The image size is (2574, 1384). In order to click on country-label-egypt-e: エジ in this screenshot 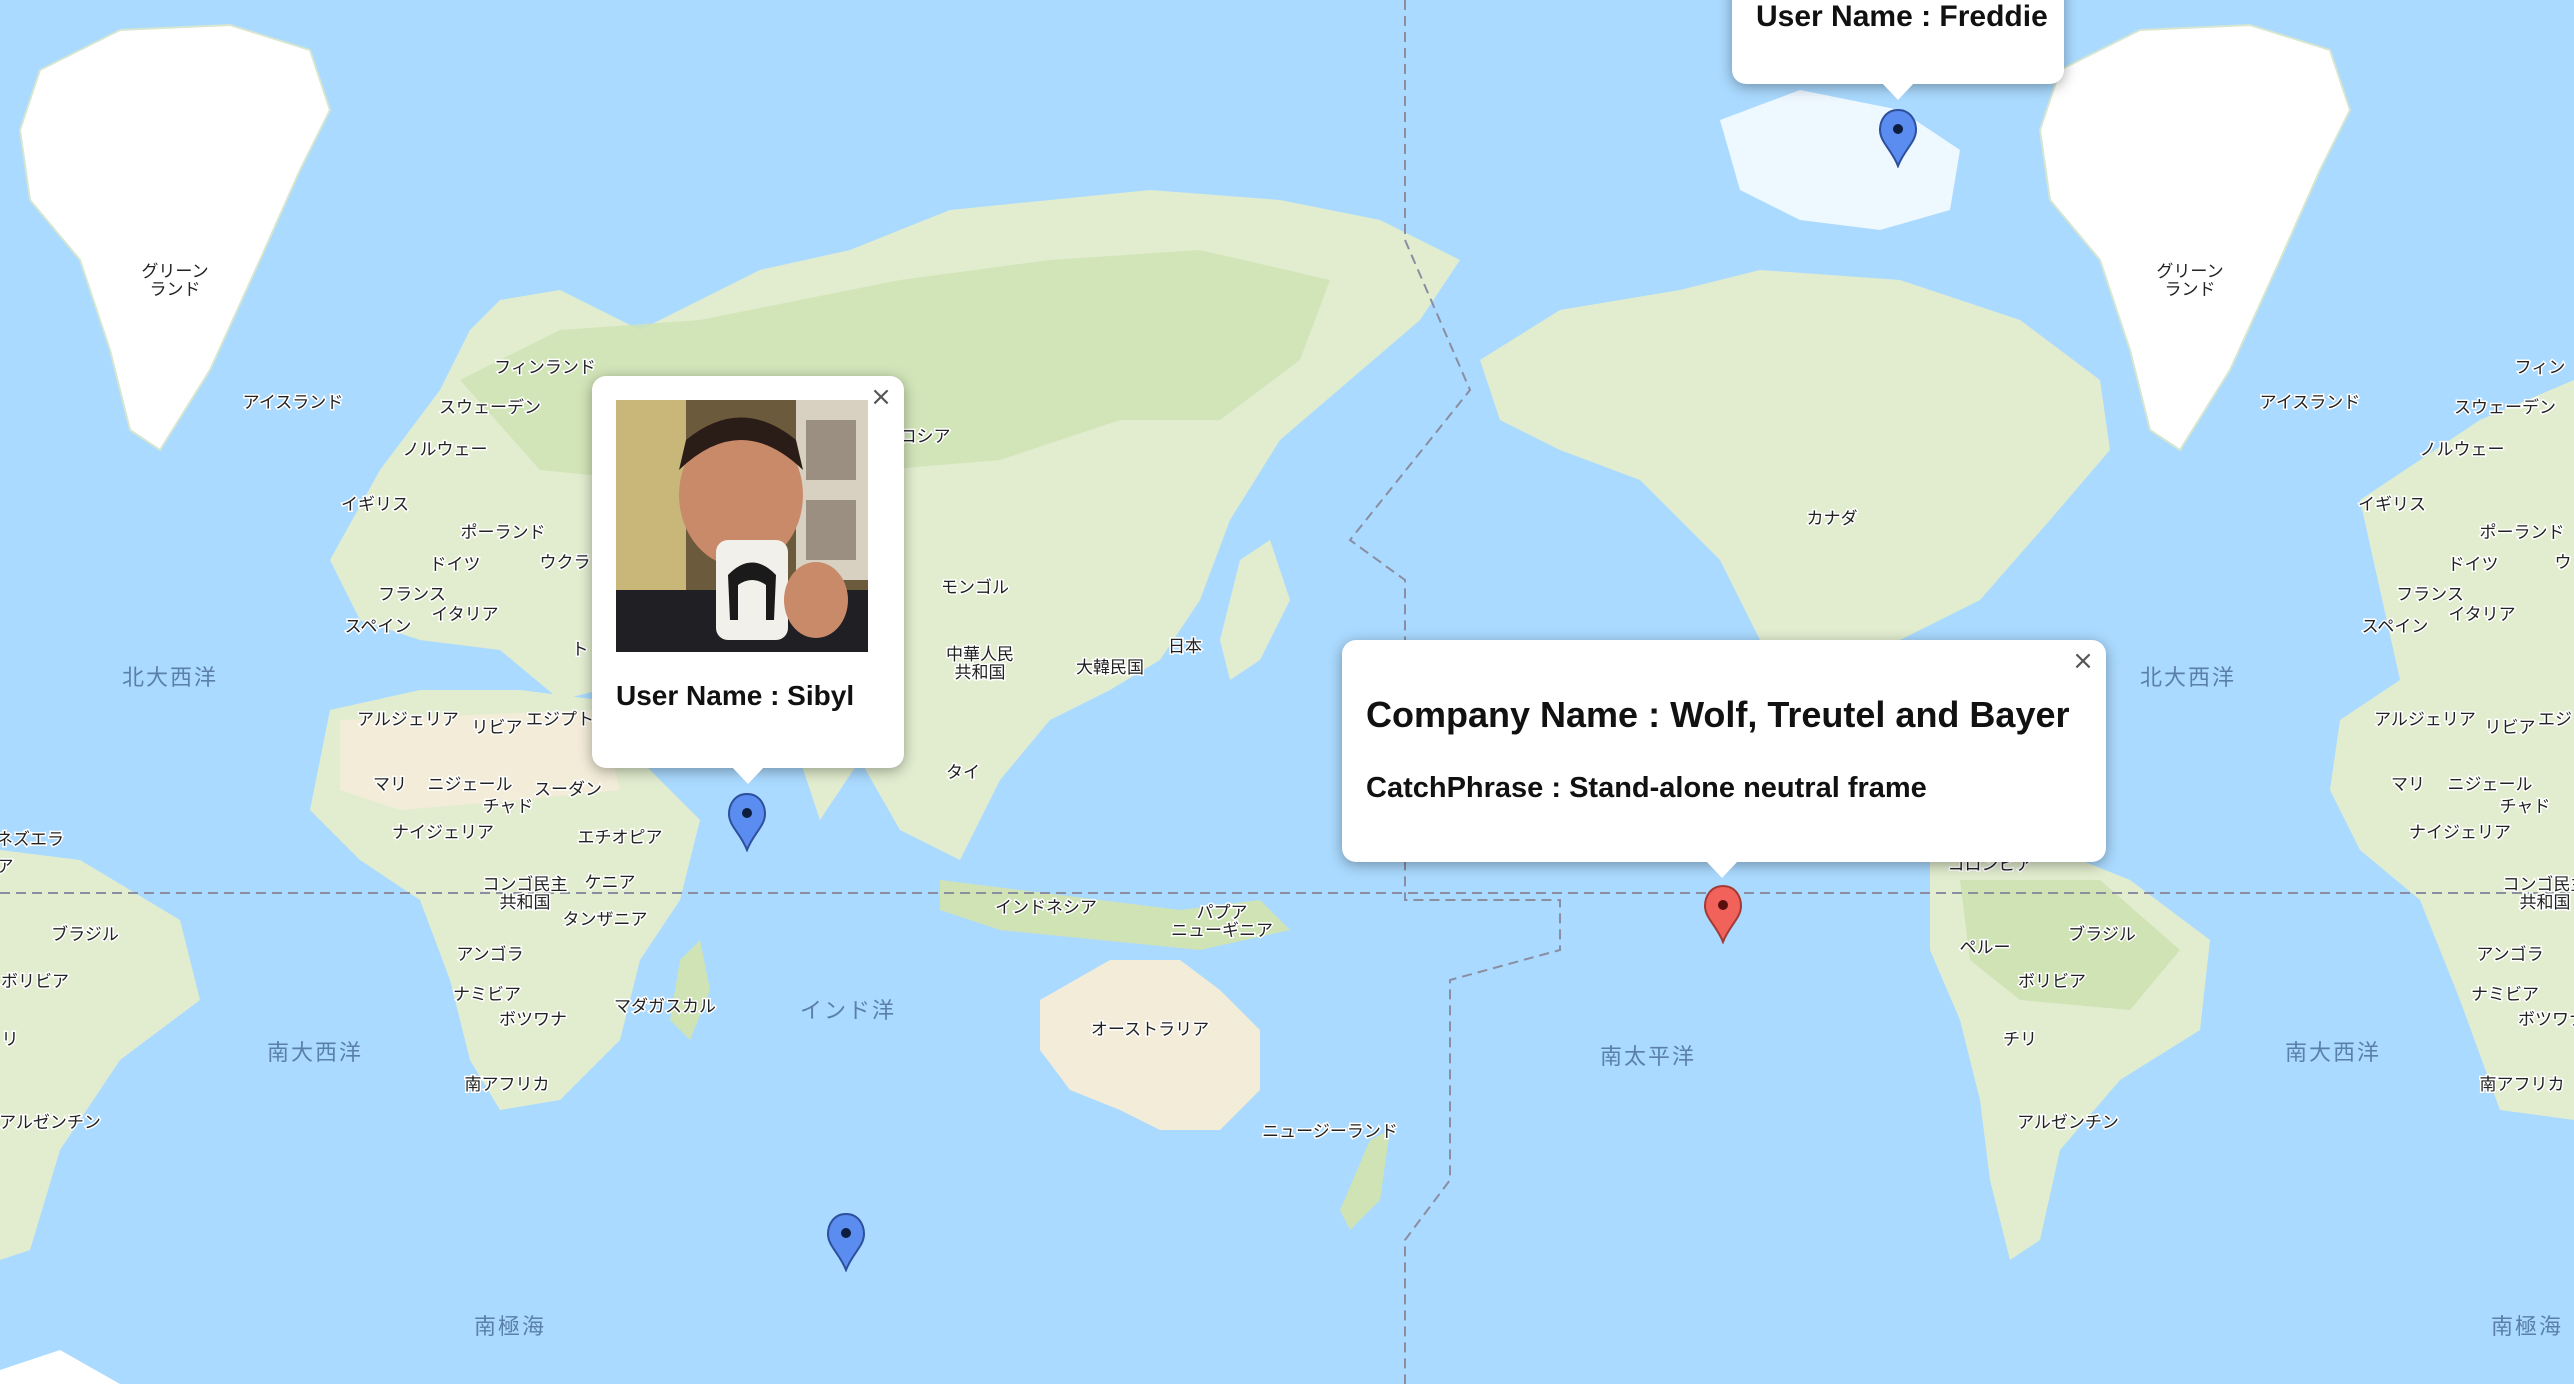, I will do `click(2555, 720)`.